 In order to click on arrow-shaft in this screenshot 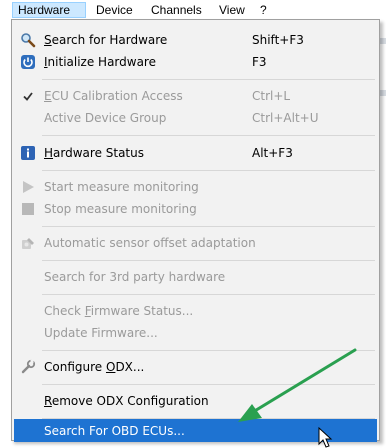, I will do `click(301, 382)`.